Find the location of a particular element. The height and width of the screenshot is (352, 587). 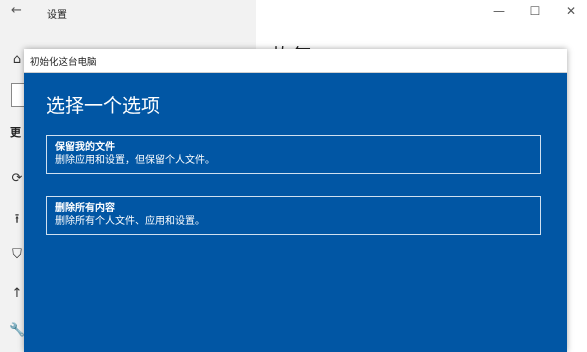

settings-title: 设置 is located at coordinates (57, 15).